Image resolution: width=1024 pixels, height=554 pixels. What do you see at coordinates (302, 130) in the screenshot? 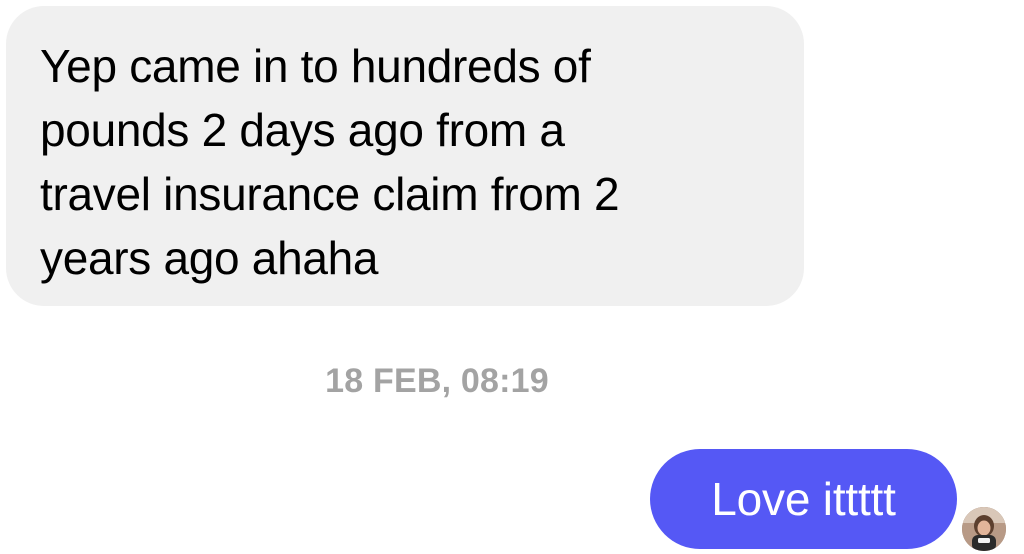
I see `incoming-message-line: pounds 2 days ago from a` at bounding box center [302, 130].